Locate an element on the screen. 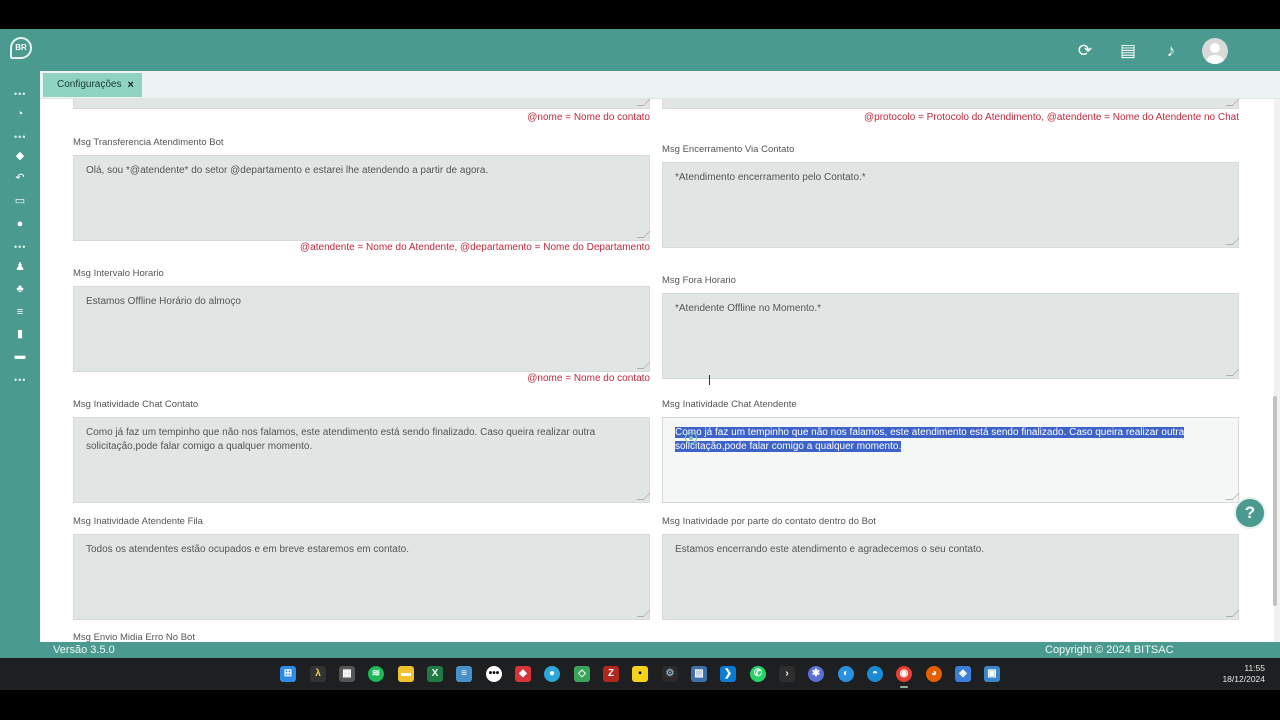 The height and width of the screenshot is (720, 1280). label-fora-horario: Msg Fora Horario is located at coordinates (699, 280).